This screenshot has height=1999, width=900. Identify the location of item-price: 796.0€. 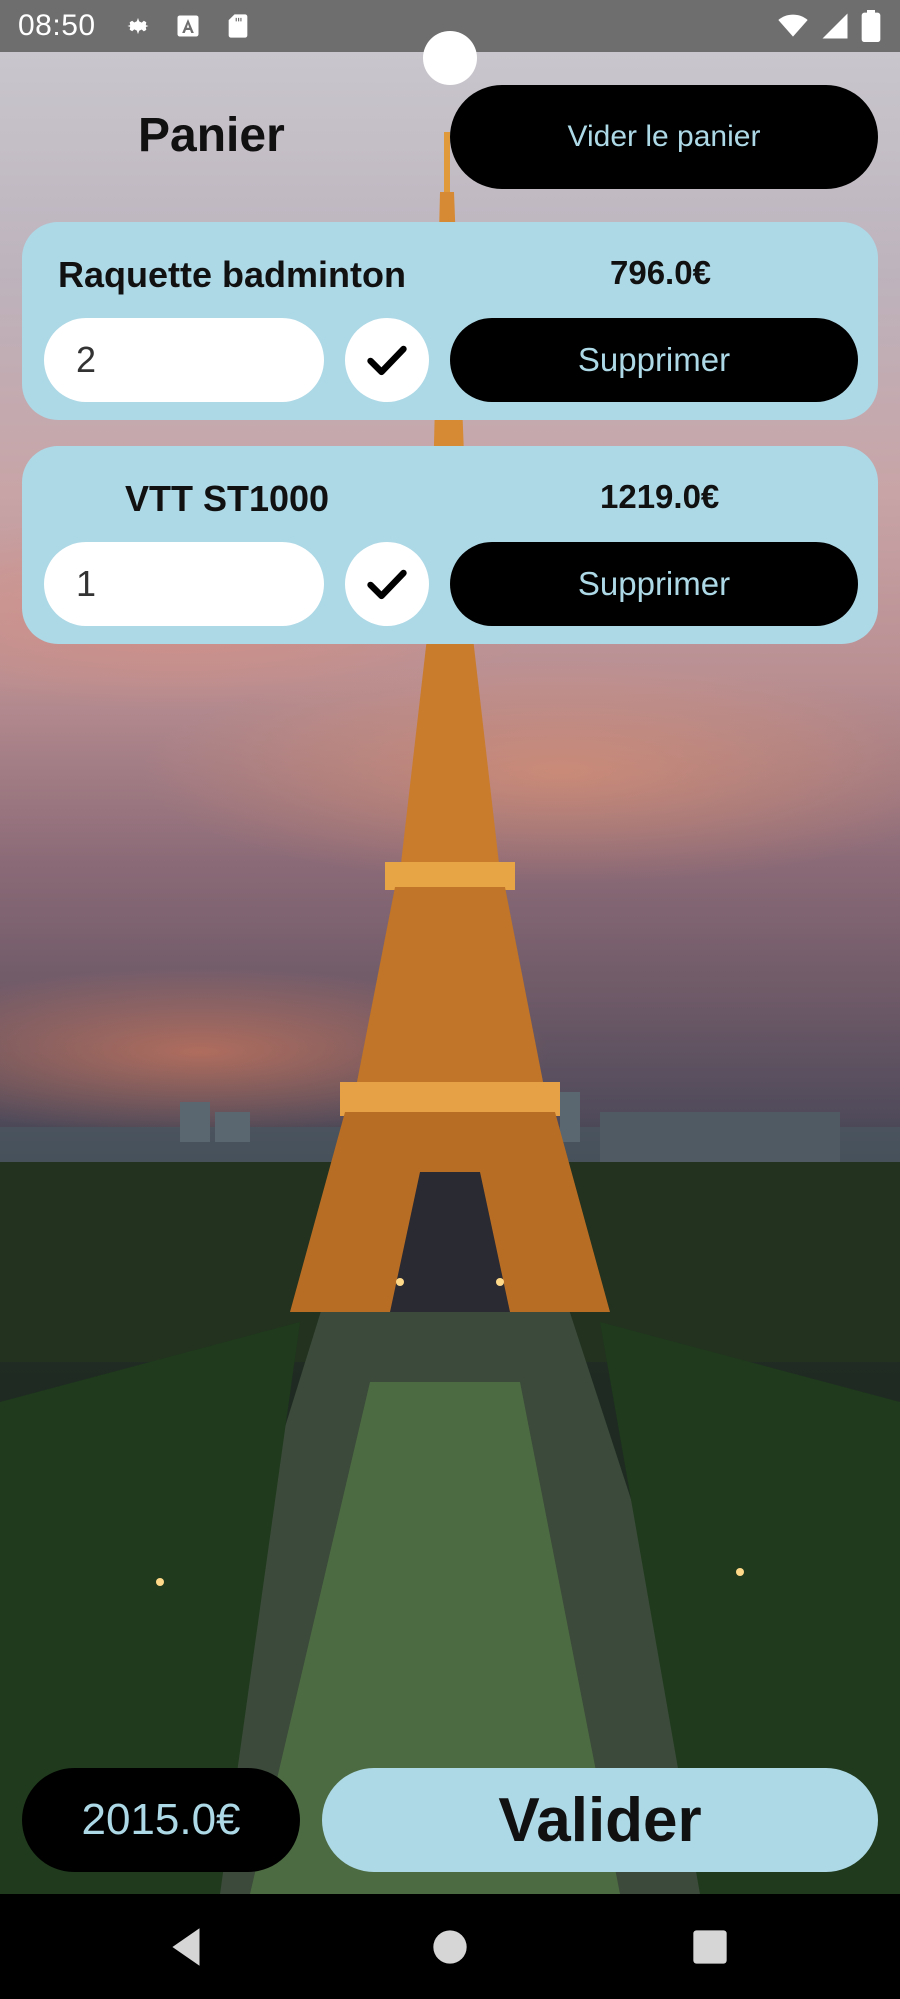
(660, 272).